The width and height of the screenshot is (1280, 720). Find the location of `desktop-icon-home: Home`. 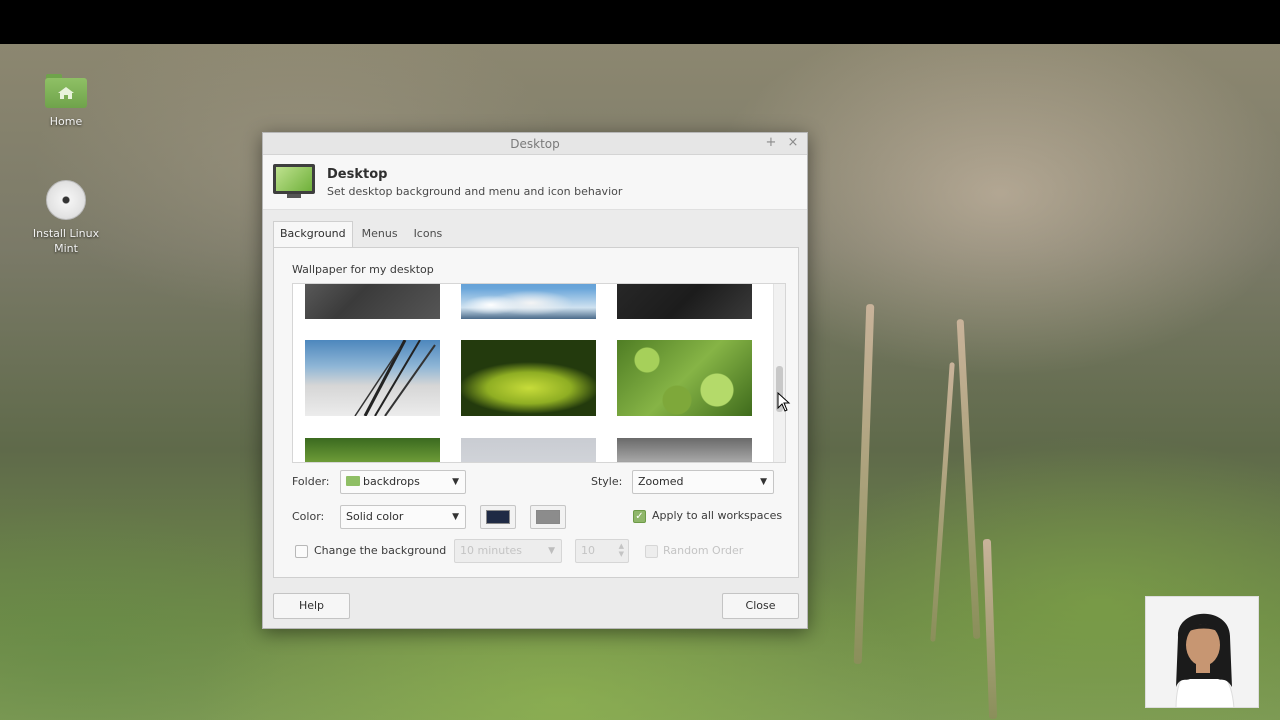

desktop-icon-home: Home is located at coordinates (66, 101).